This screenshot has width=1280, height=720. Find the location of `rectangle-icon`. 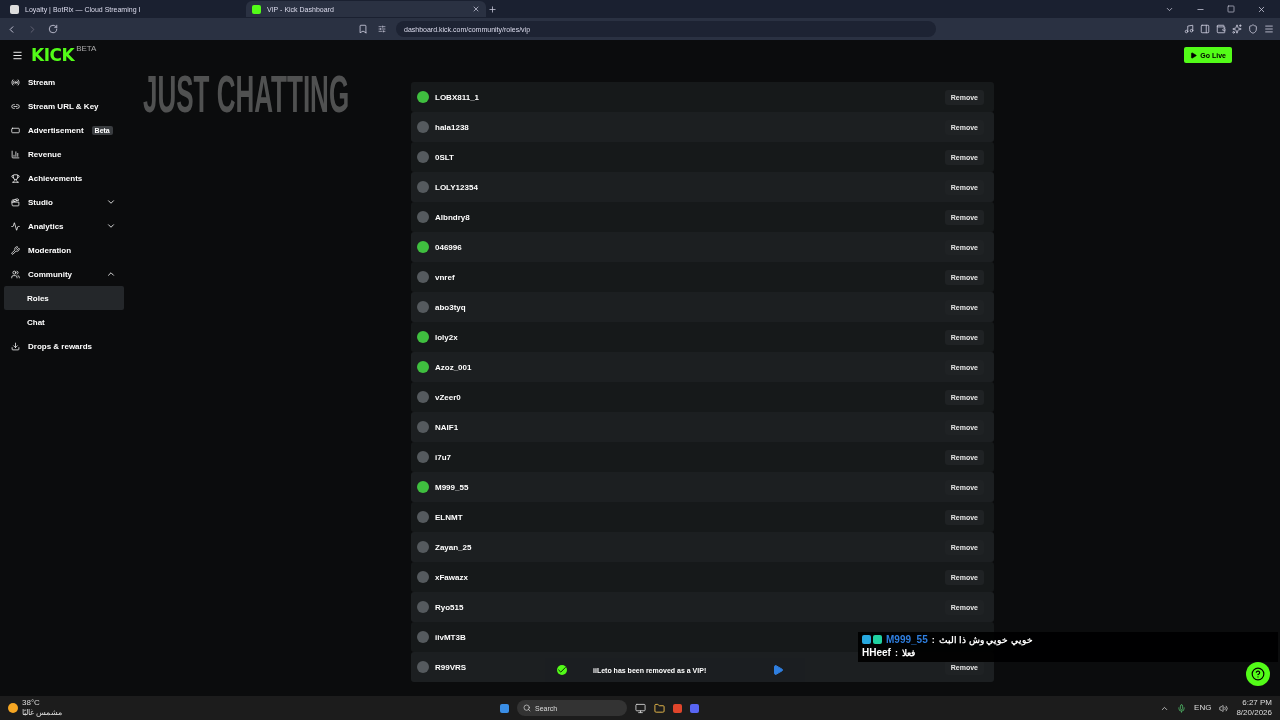

rectangle-icon is located at coordinates (15, 130).